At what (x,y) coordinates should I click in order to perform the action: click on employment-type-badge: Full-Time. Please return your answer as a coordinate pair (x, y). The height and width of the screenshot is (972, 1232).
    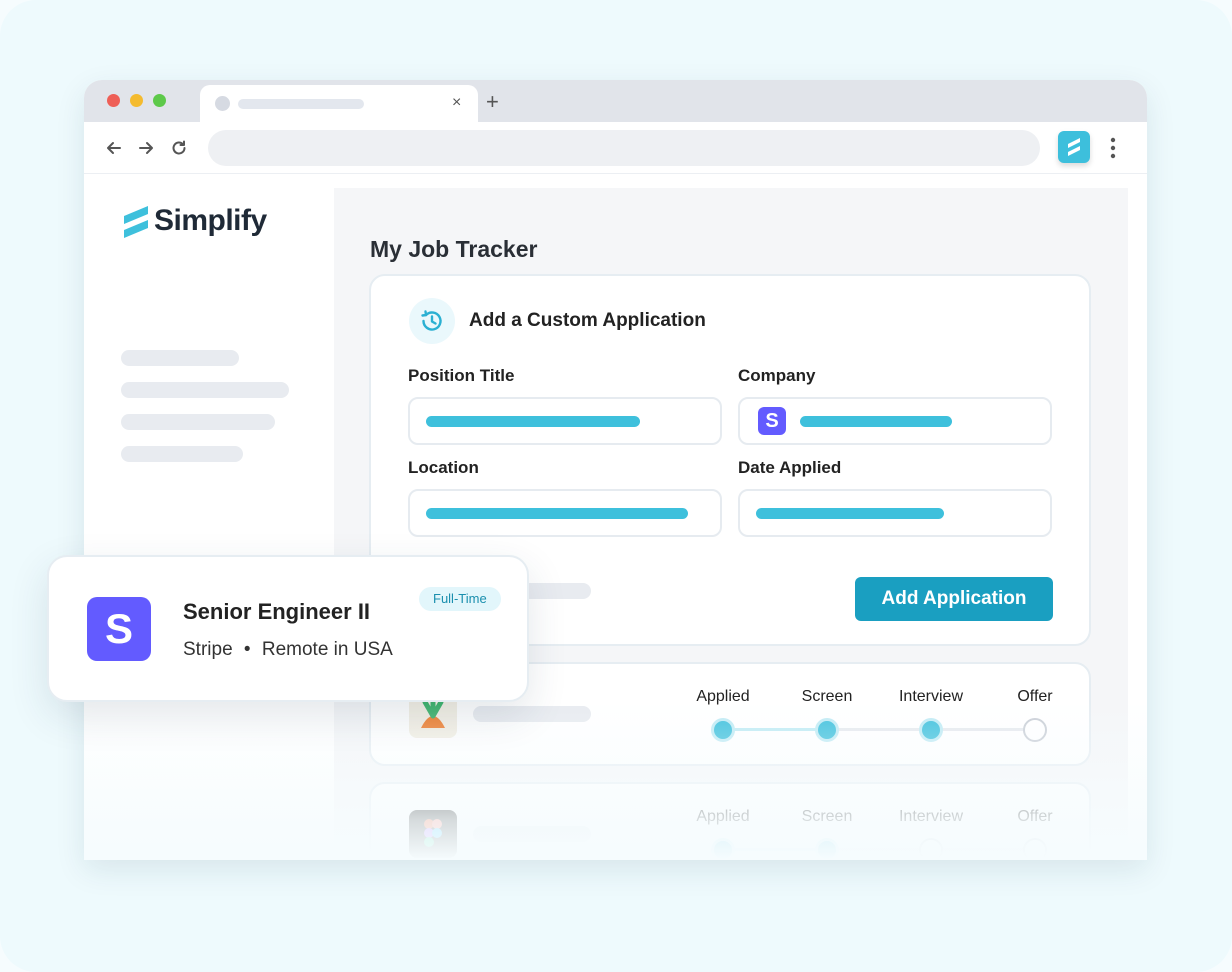
    Looking at the image, I should click on (460, 599).